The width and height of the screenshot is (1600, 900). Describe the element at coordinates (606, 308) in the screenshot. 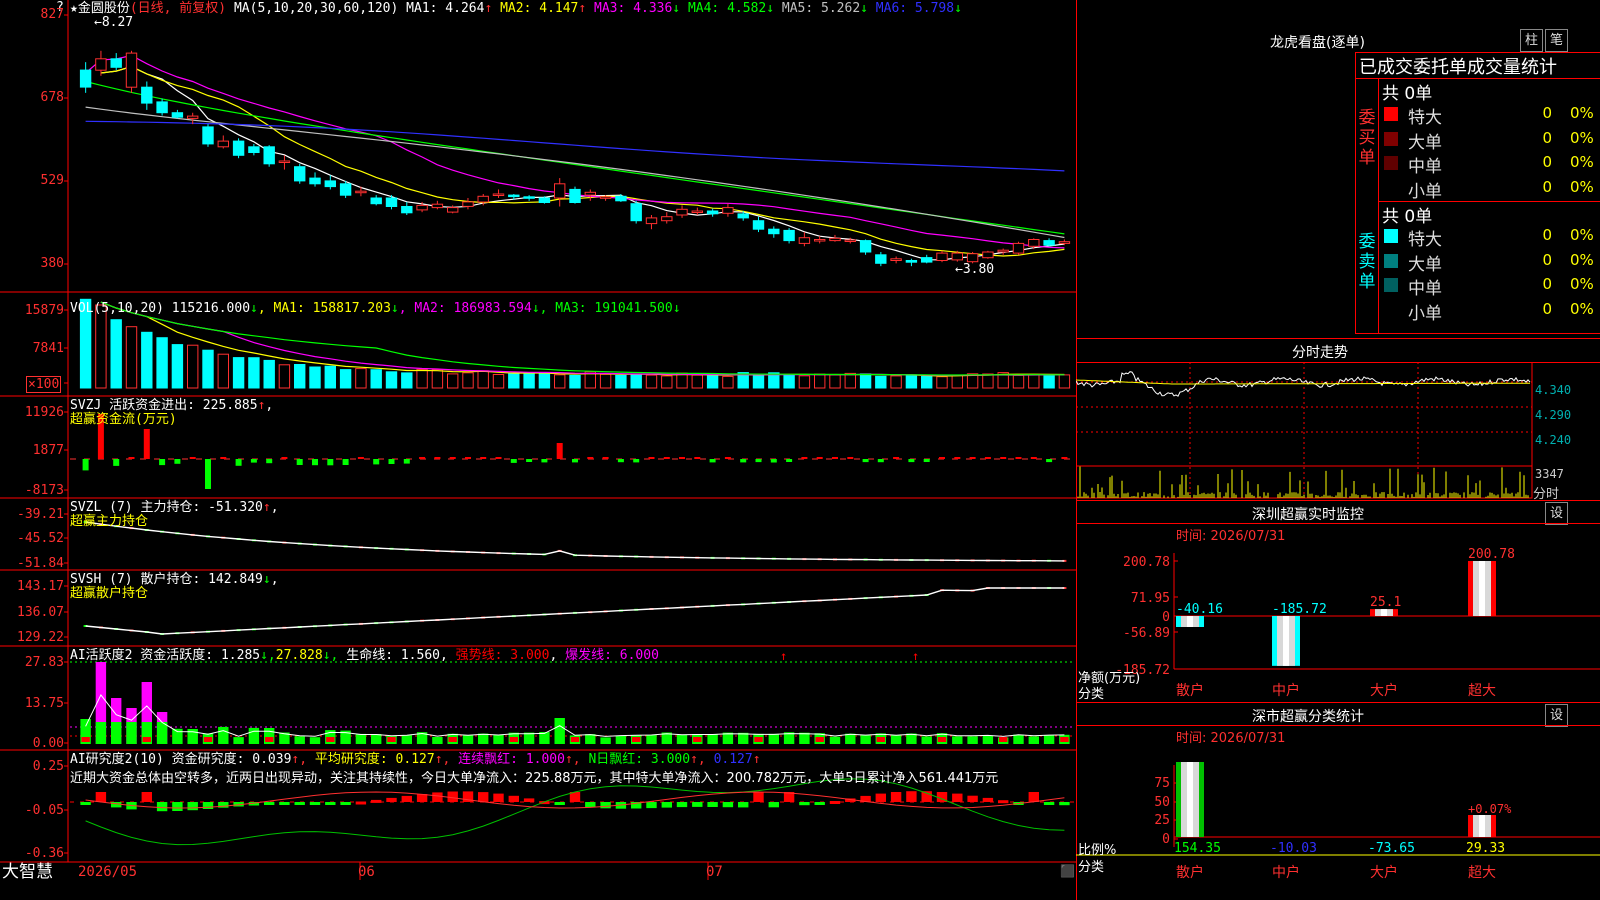

I see `vol-value: , MA3: 191041.500` at that location.